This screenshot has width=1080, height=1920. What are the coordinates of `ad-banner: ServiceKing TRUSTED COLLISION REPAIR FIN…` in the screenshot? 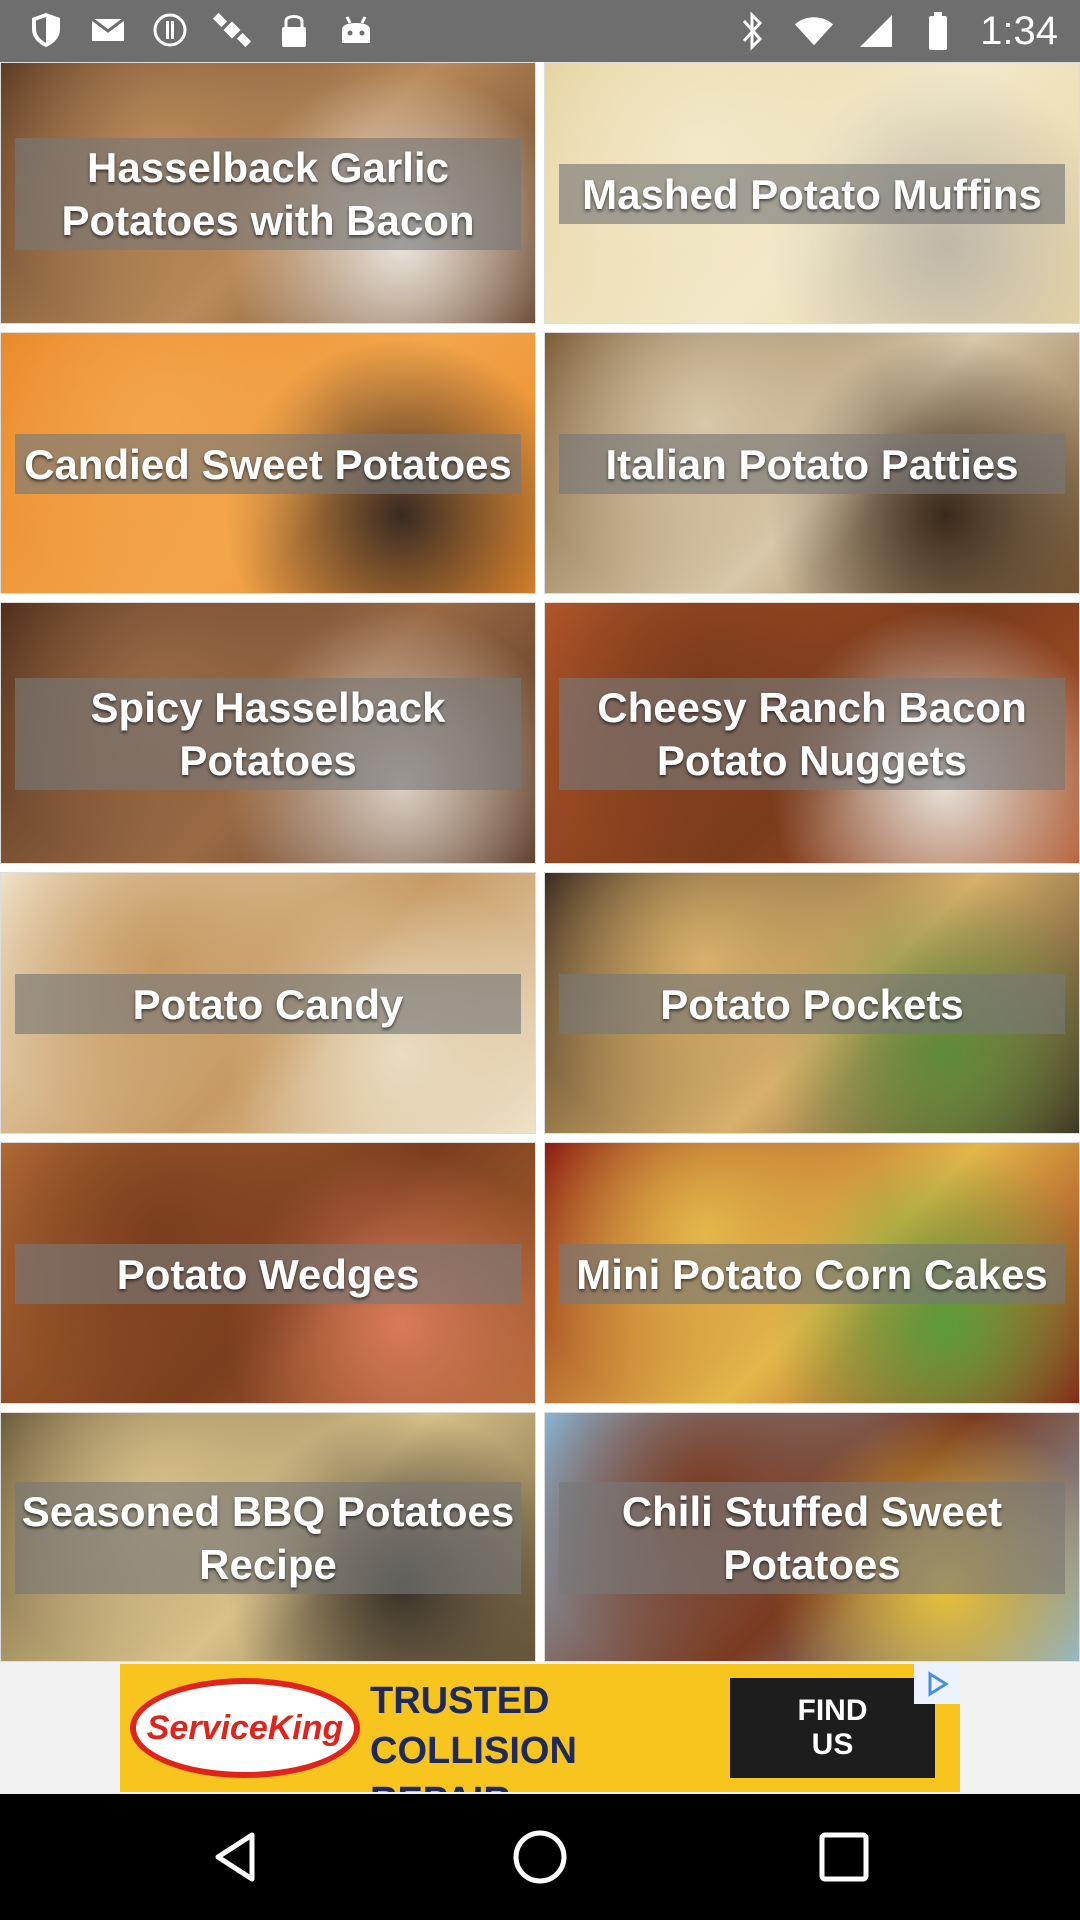 It's located at (540, 1728).